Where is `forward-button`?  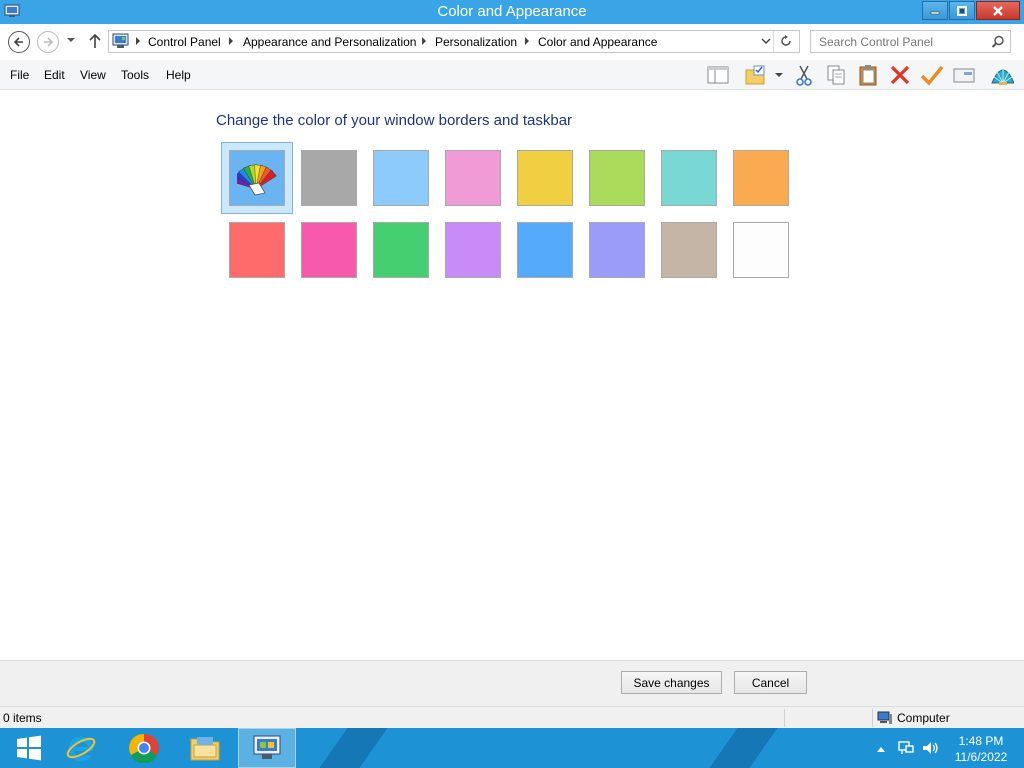 forward-button is located at coordinates (48, 42).